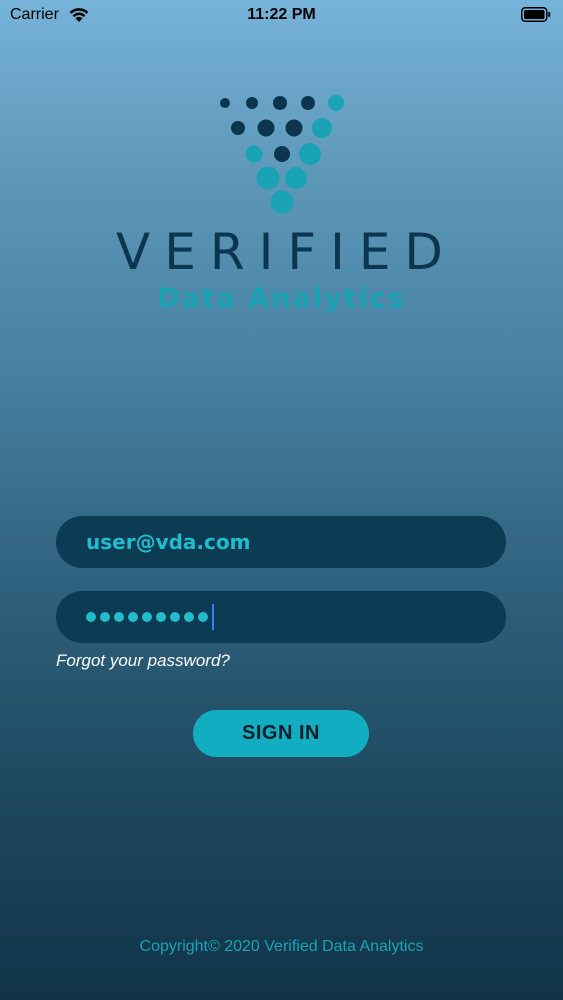  What do you see at coordinates (281, 733) in the screenshot?
I see `sign-in-button: SIGN IN` at bounding box center [281, 733].